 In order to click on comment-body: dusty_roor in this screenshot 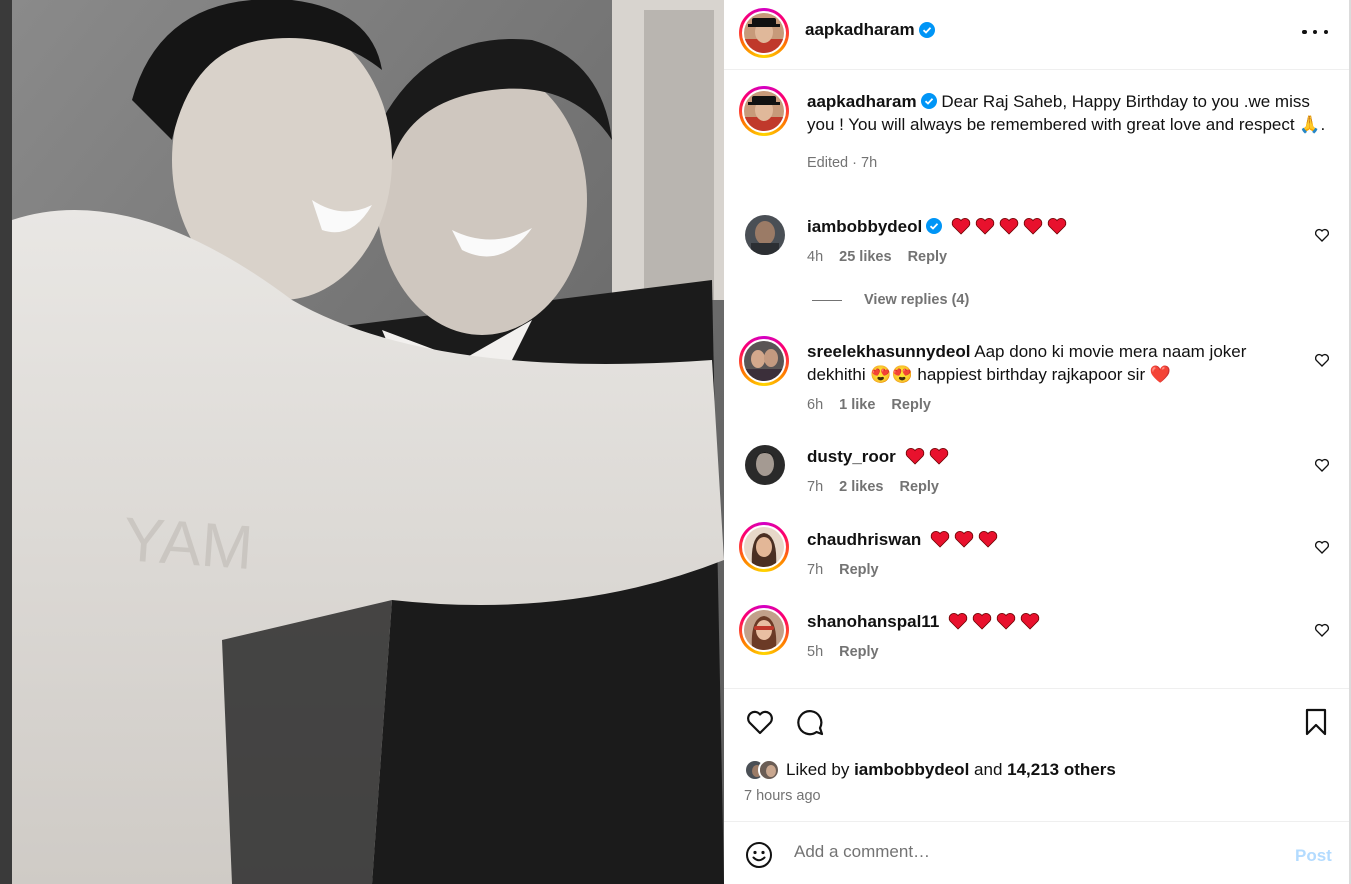, I will do `click(1047, 456)`.